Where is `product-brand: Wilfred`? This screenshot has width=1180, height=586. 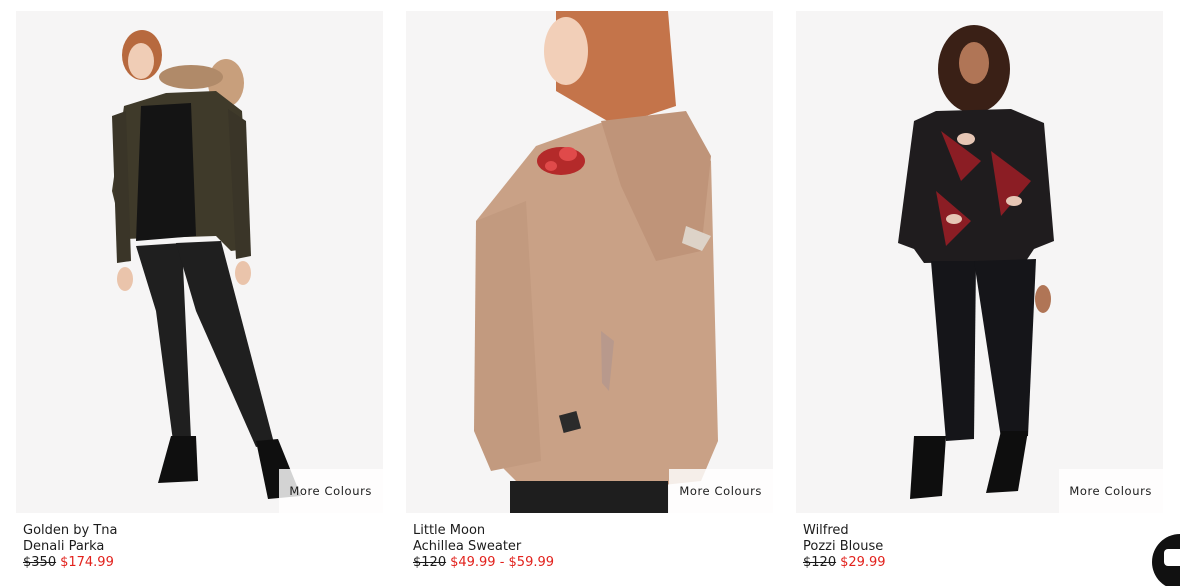 product-brand: Wilfred is located at coordinates (983, 531).